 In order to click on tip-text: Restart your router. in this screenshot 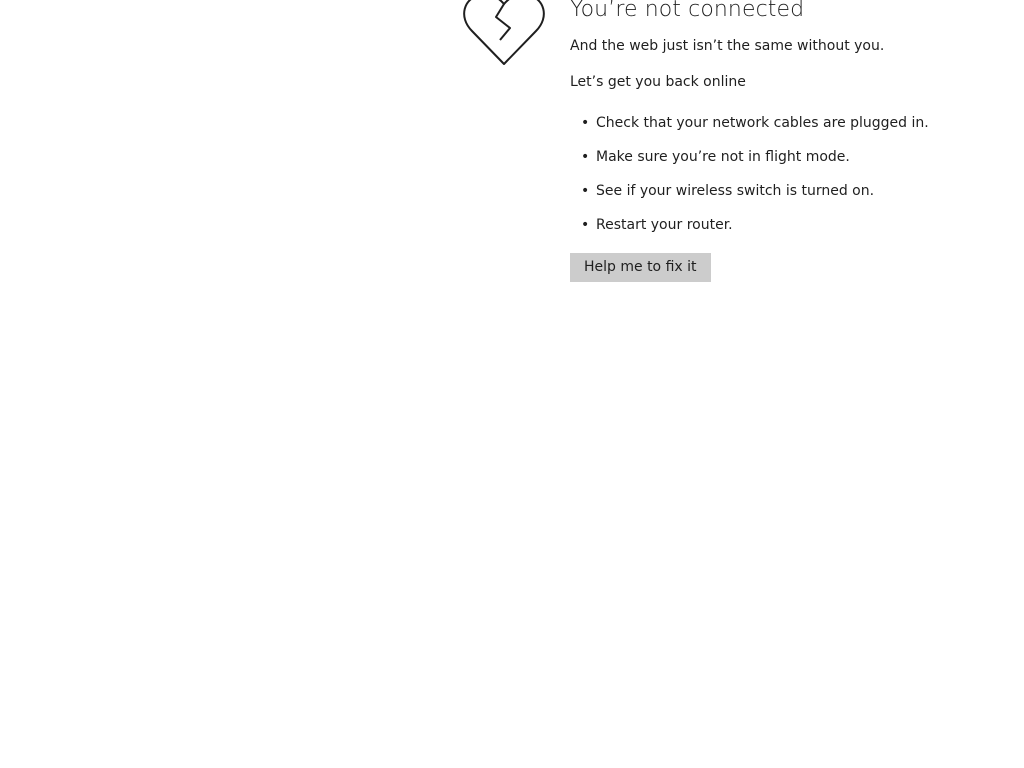, I will do `click(664, 225)`.